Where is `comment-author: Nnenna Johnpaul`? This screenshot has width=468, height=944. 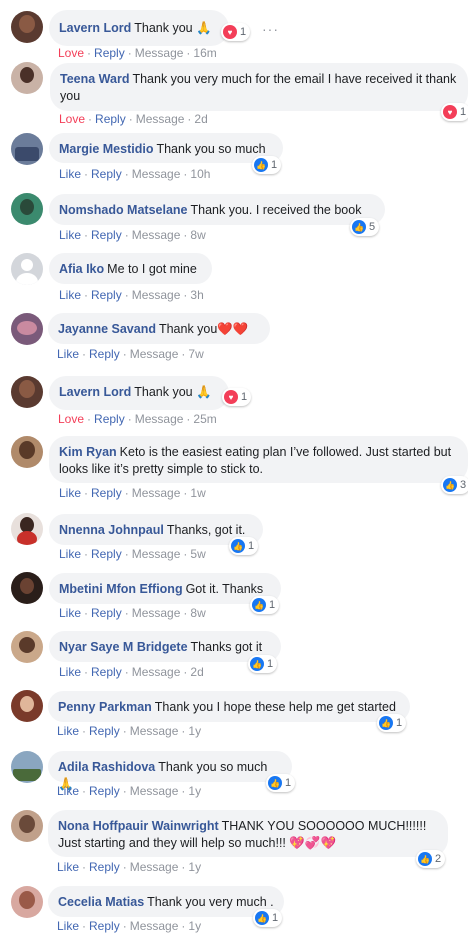
comment-author: Nnenna Johnpaul is located at coordinates (111, 530).